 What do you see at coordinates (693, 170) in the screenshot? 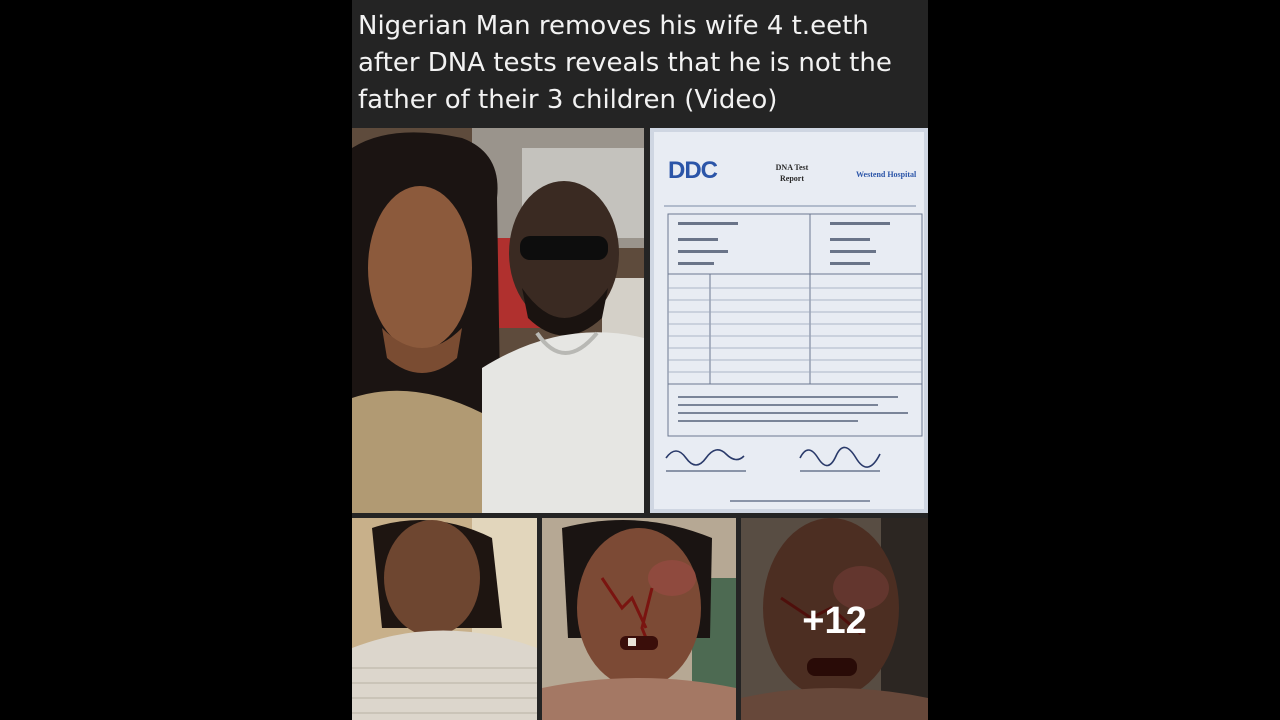
I see `report-logo: DDC` at bounding box center [693, 170].